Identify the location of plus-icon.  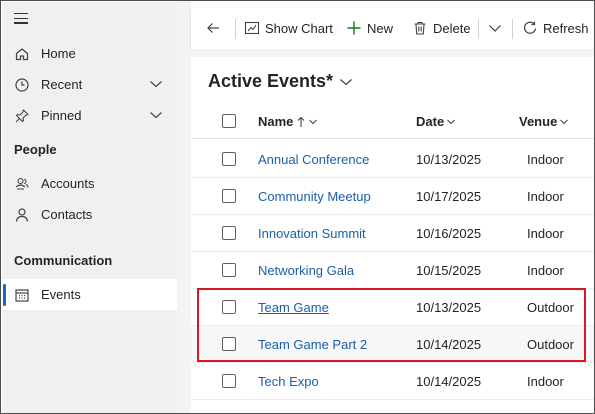
(354, 28).